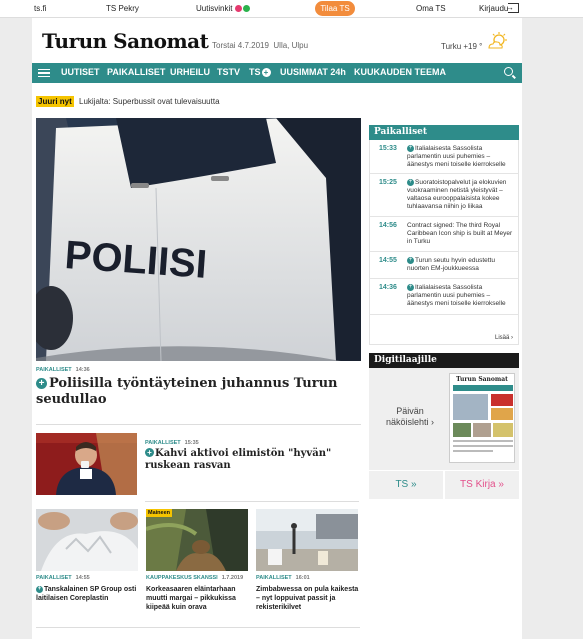  I want to click on sidebar-title: Paikalliset, so click(444, 132).